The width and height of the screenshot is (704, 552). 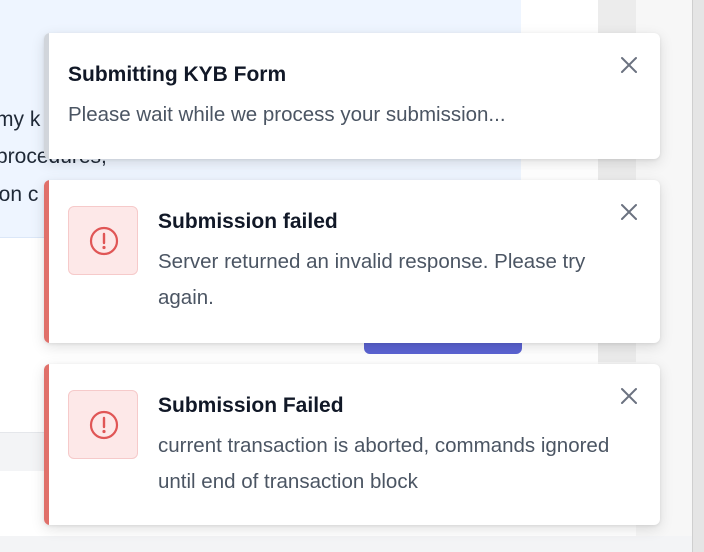 I want to click on toast-title: Submission failed, so click(x=248, y=221).